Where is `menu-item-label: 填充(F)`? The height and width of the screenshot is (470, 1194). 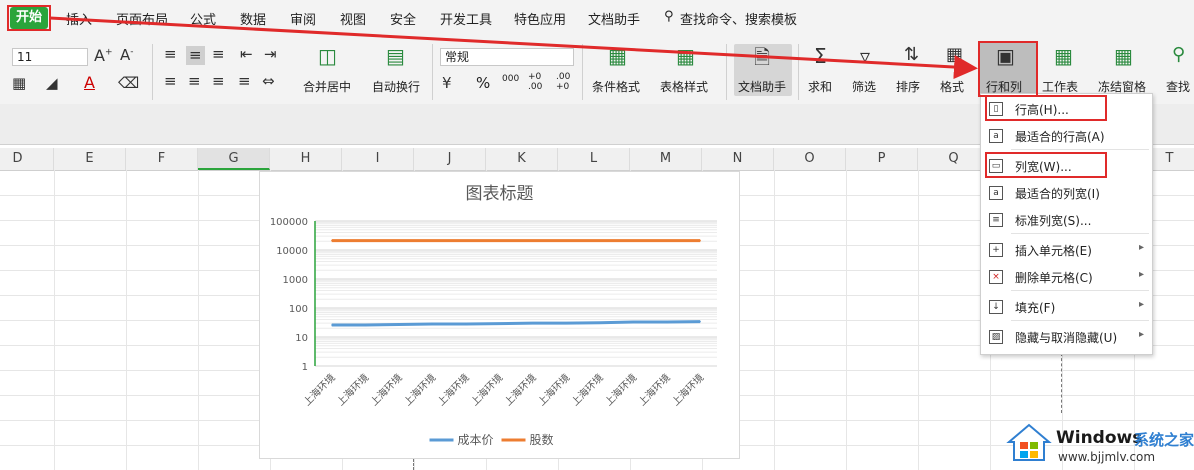
menu-item-label: 填充(F) is located at coordinates (1035, 308).